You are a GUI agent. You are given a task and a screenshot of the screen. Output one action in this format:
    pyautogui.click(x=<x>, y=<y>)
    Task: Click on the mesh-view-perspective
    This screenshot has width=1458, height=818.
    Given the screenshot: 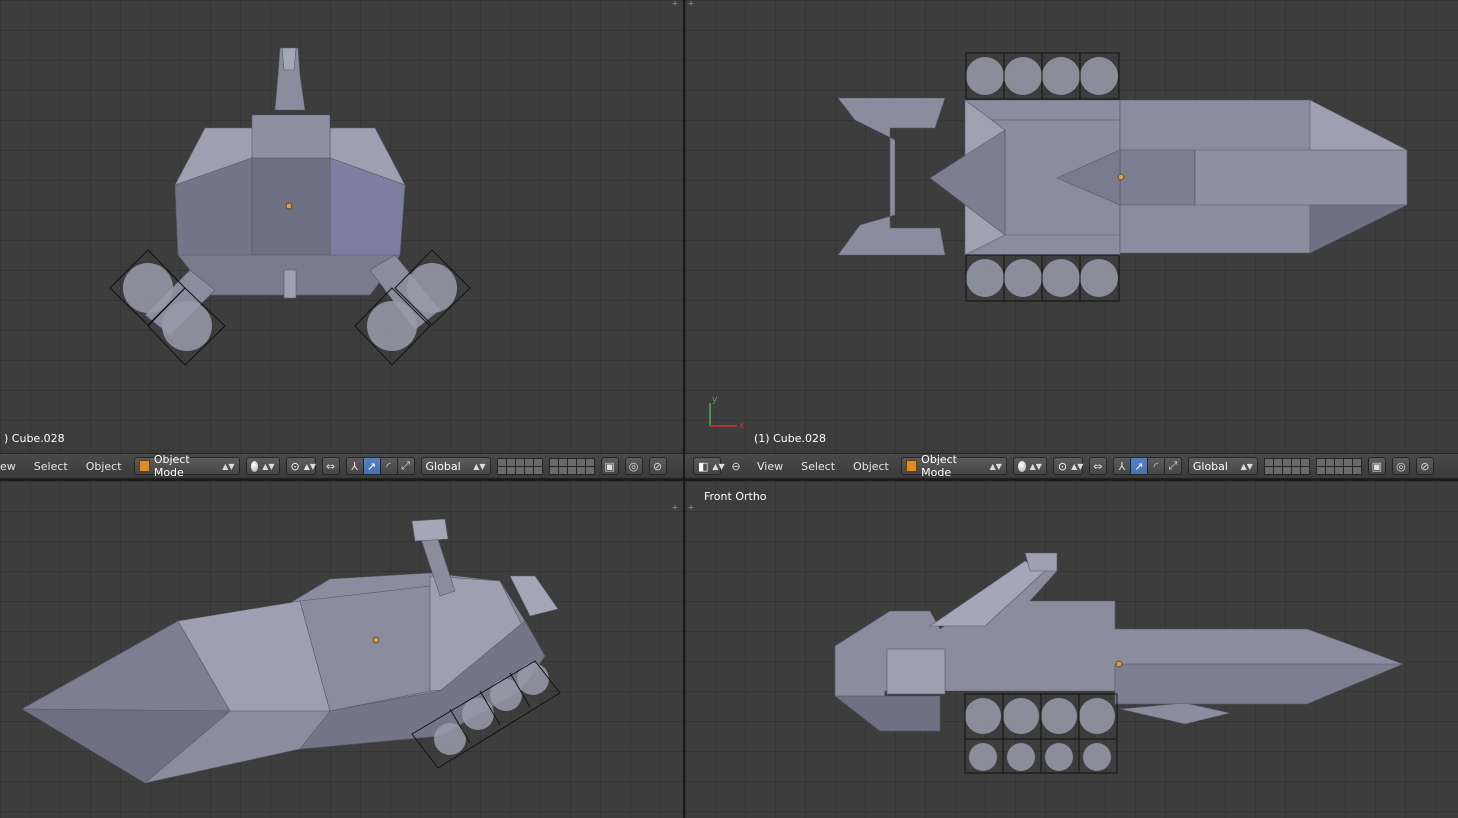 What is the action you would take?
    pyautogui.click(x=290, y=651)
    